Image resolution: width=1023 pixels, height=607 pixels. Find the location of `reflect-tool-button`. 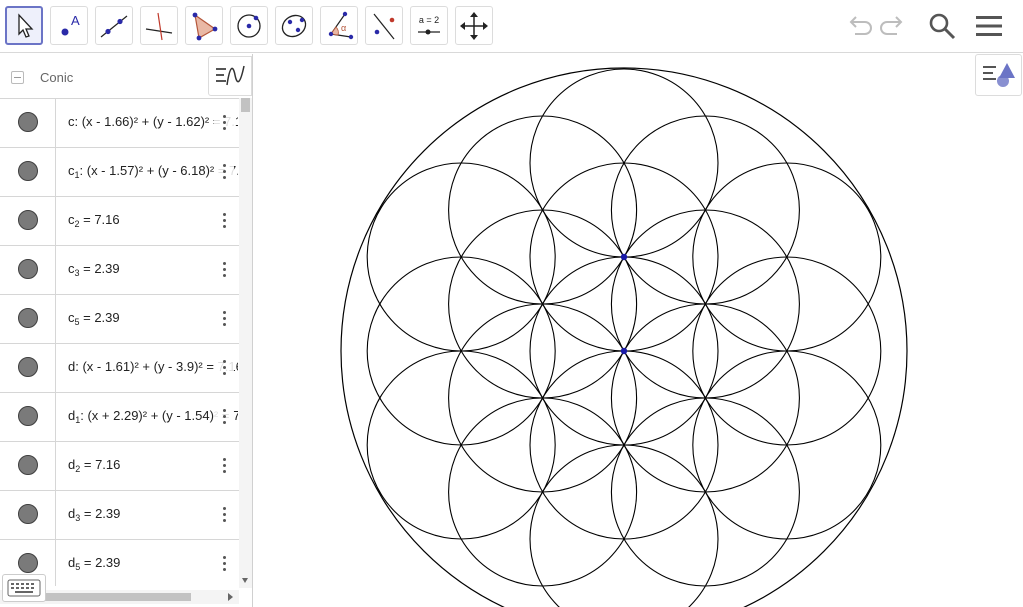

reflect-tool-button is located at coordinates (384, 25).